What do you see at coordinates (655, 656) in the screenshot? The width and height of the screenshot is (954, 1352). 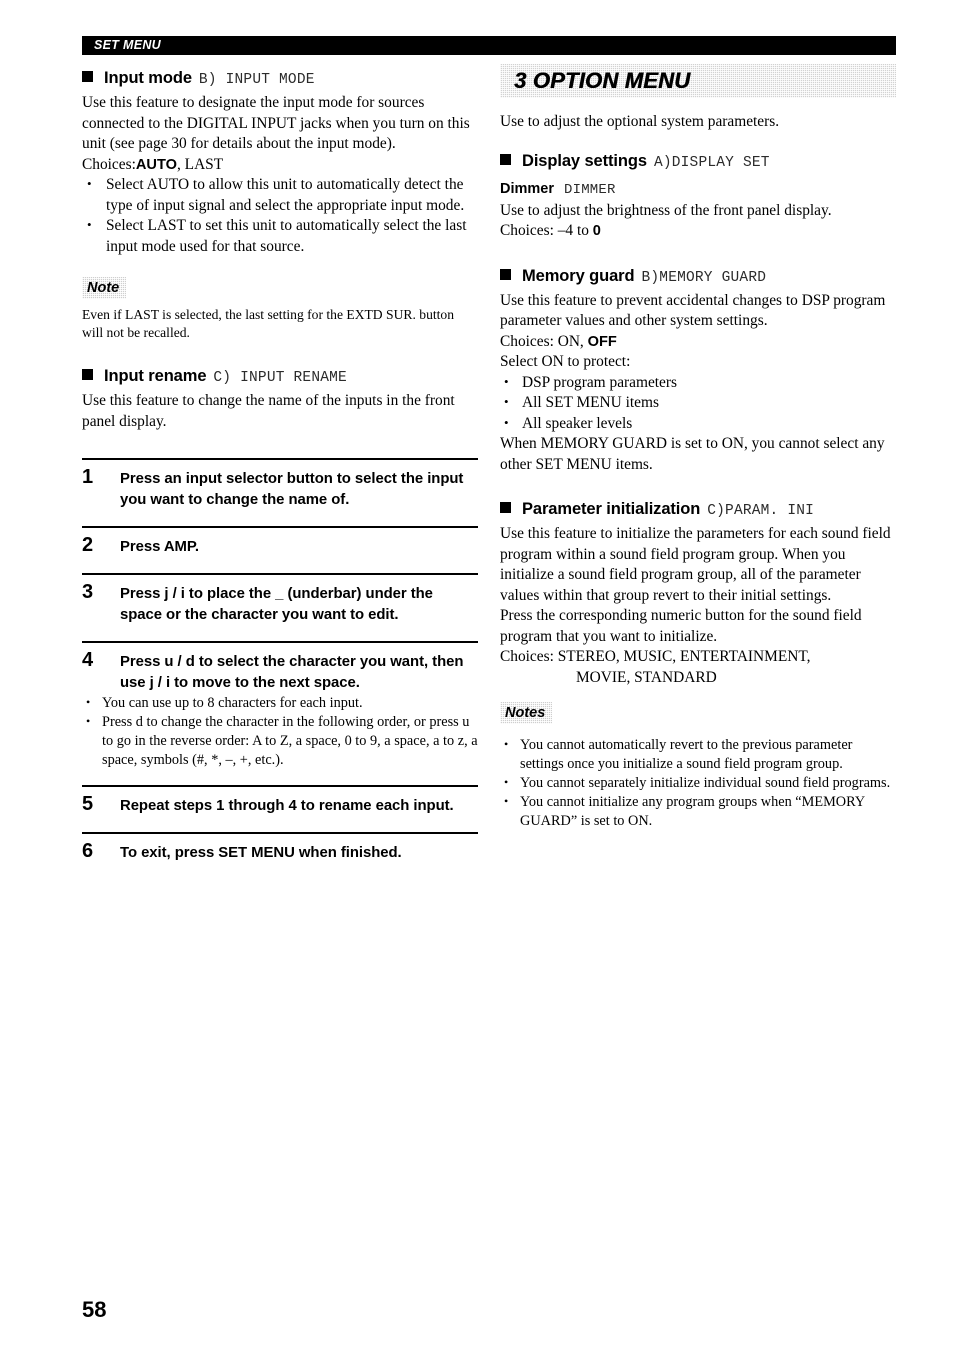 I see `parameter-initialization-choices-line1: Choices: STEREO, MUSIC, ENTERTAINMENT,` at bounding box center [655, 656].